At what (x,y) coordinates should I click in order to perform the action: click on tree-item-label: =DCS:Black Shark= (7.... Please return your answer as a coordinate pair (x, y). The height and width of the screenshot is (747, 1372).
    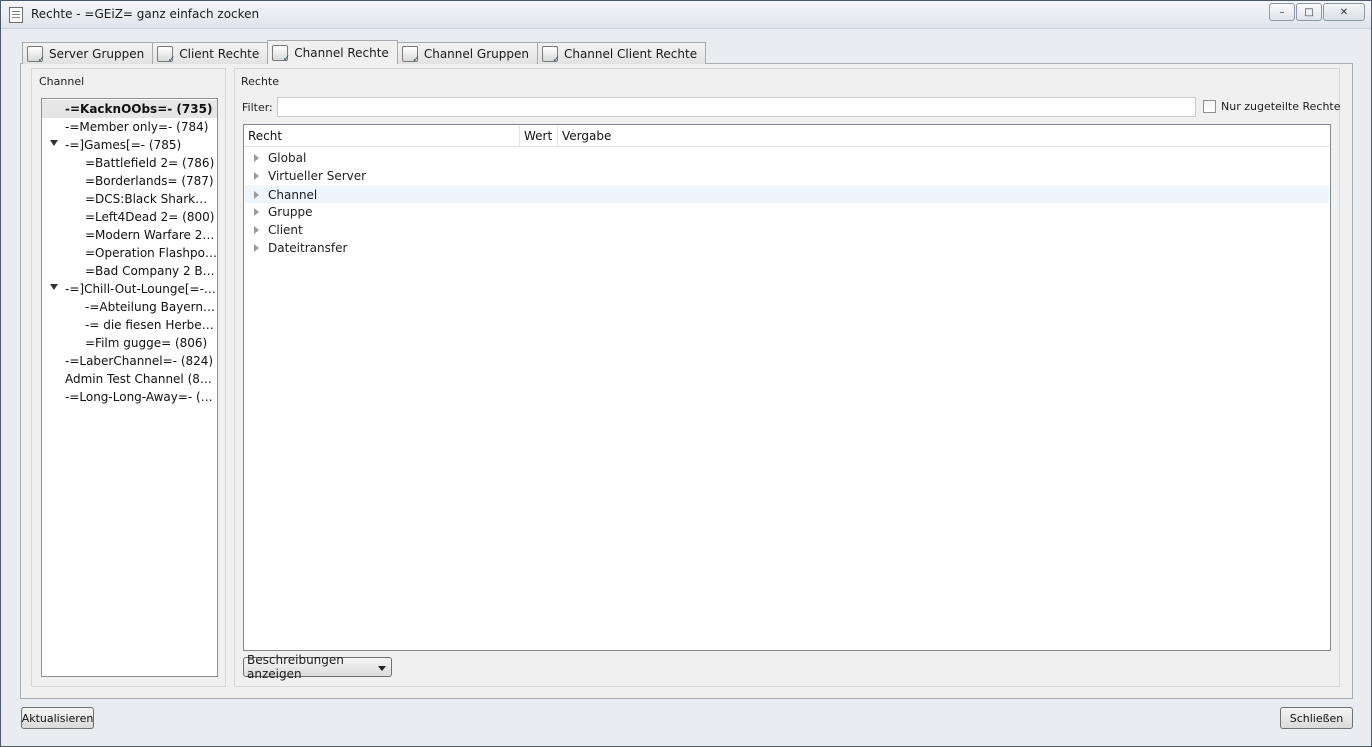
    Looking at the image, I should click on (151, 199).